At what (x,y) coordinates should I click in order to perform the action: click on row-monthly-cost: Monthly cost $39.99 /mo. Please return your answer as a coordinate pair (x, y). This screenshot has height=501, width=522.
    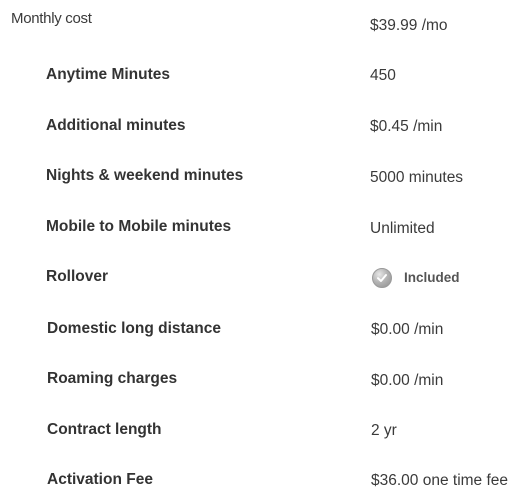
    Looking at the image, I should click on (261, 25).